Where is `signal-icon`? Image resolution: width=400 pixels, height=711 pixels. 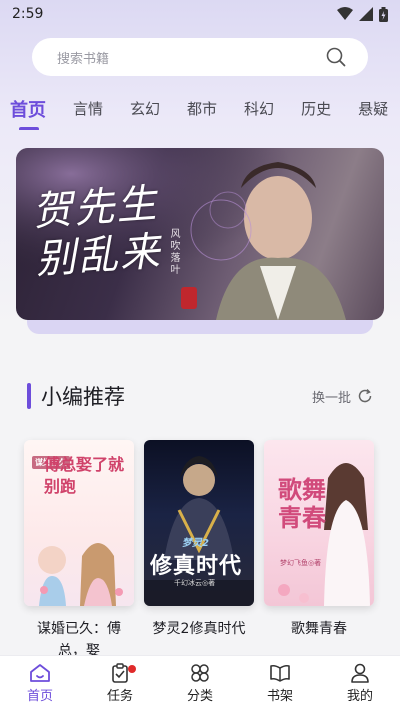
signal-icon is located at coordinates (366, 14).